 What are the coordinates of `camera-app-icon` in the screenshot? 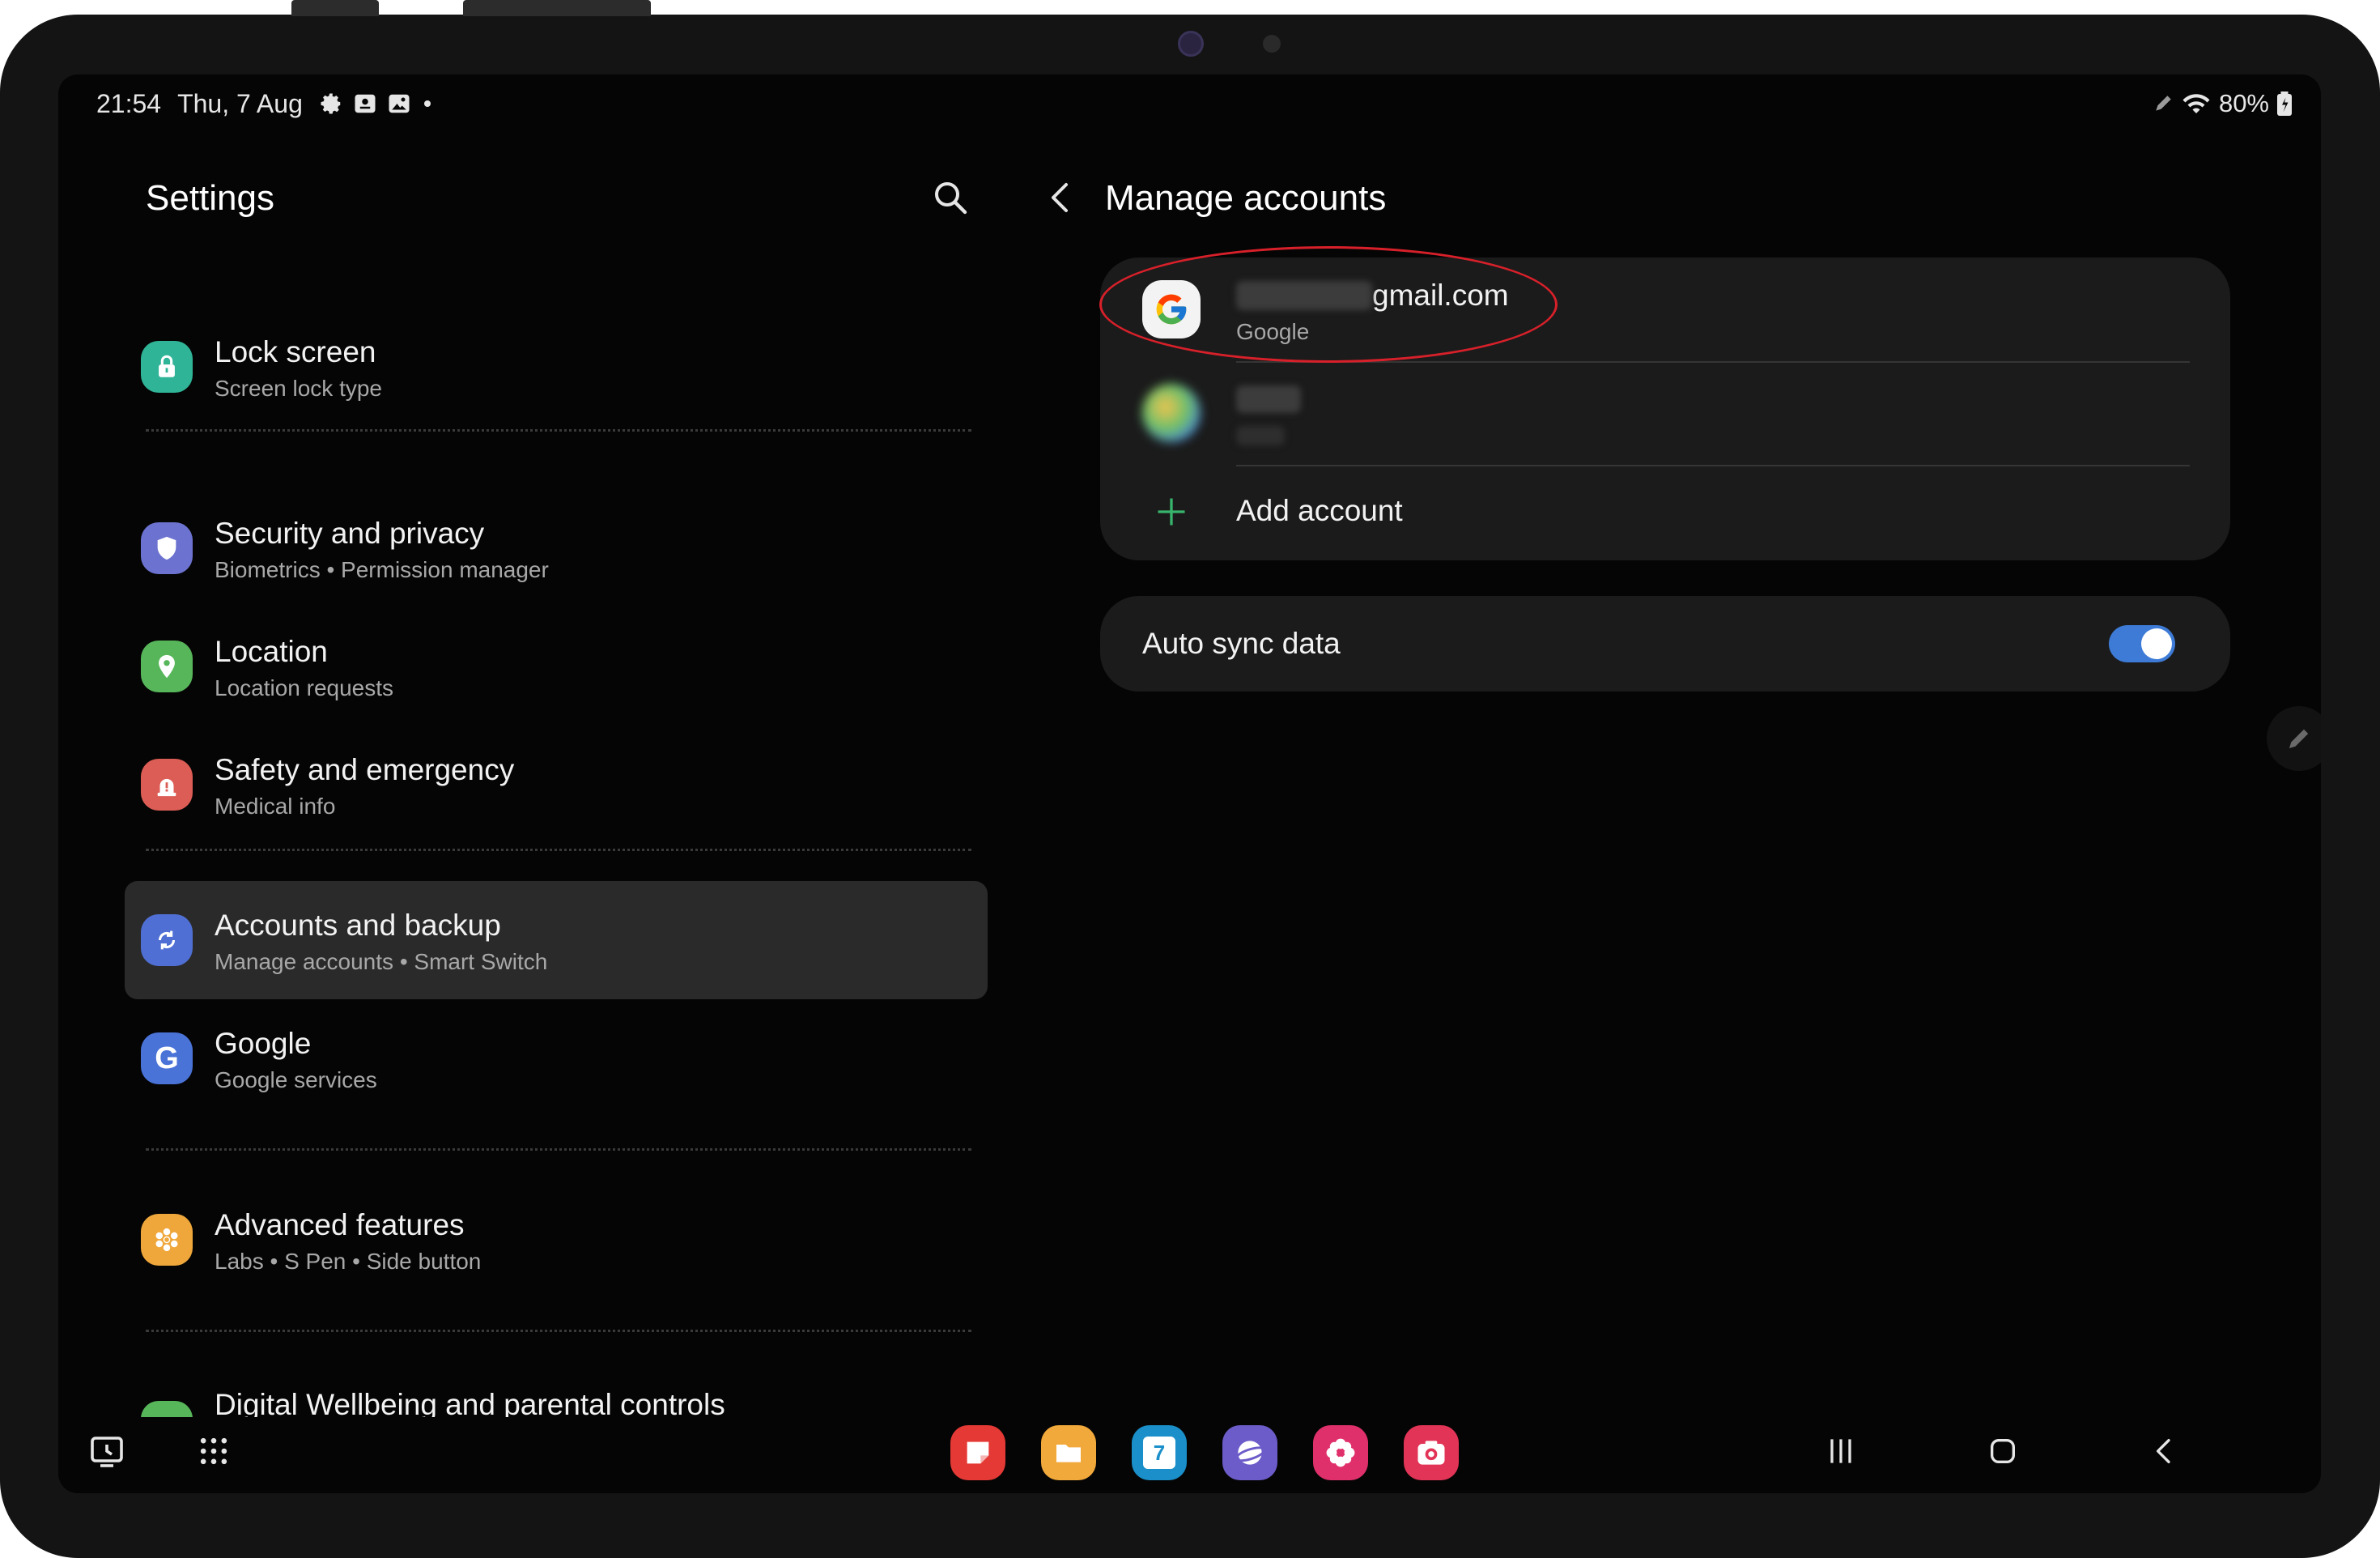 It's located at (1432, 1452).